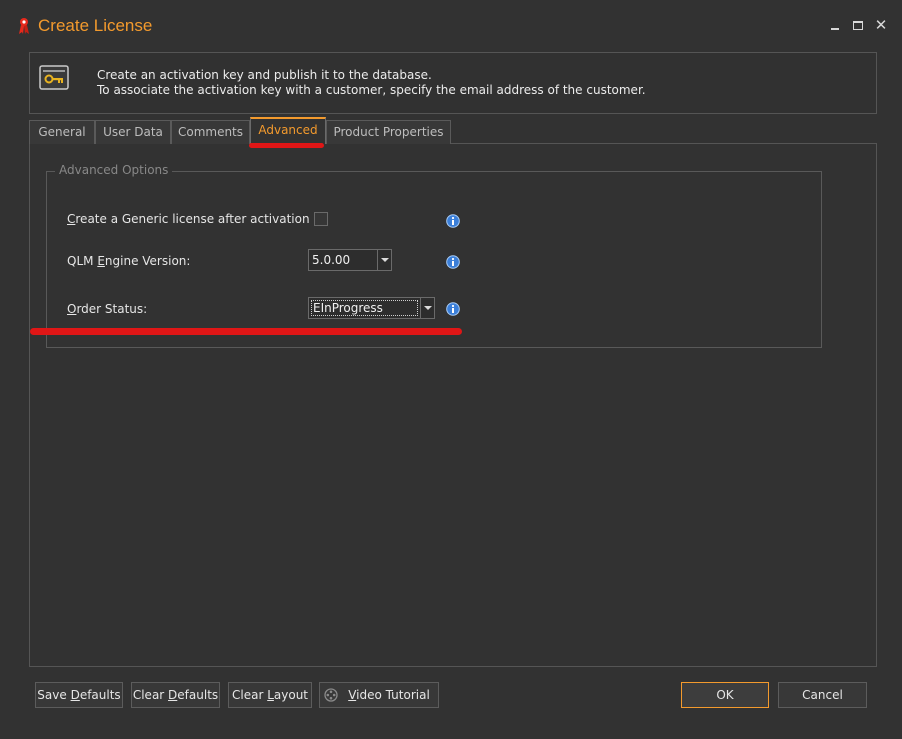 The width and height of the screenshot is (902, 739). Describe the element at coordinates (388, 132) in the screenshot. I see `tab-product-properties: Product Properties` at that location.